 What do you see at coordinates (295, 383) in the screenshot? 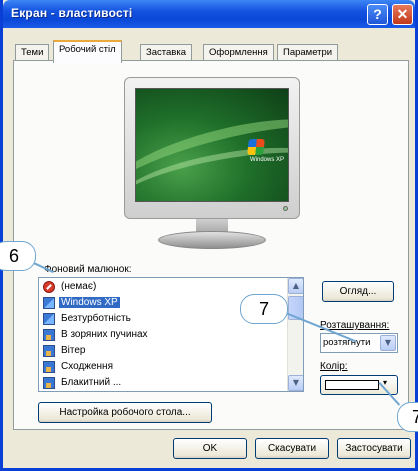
I see `scroll-down-icon: ▼` at bounding box center [295, 383].